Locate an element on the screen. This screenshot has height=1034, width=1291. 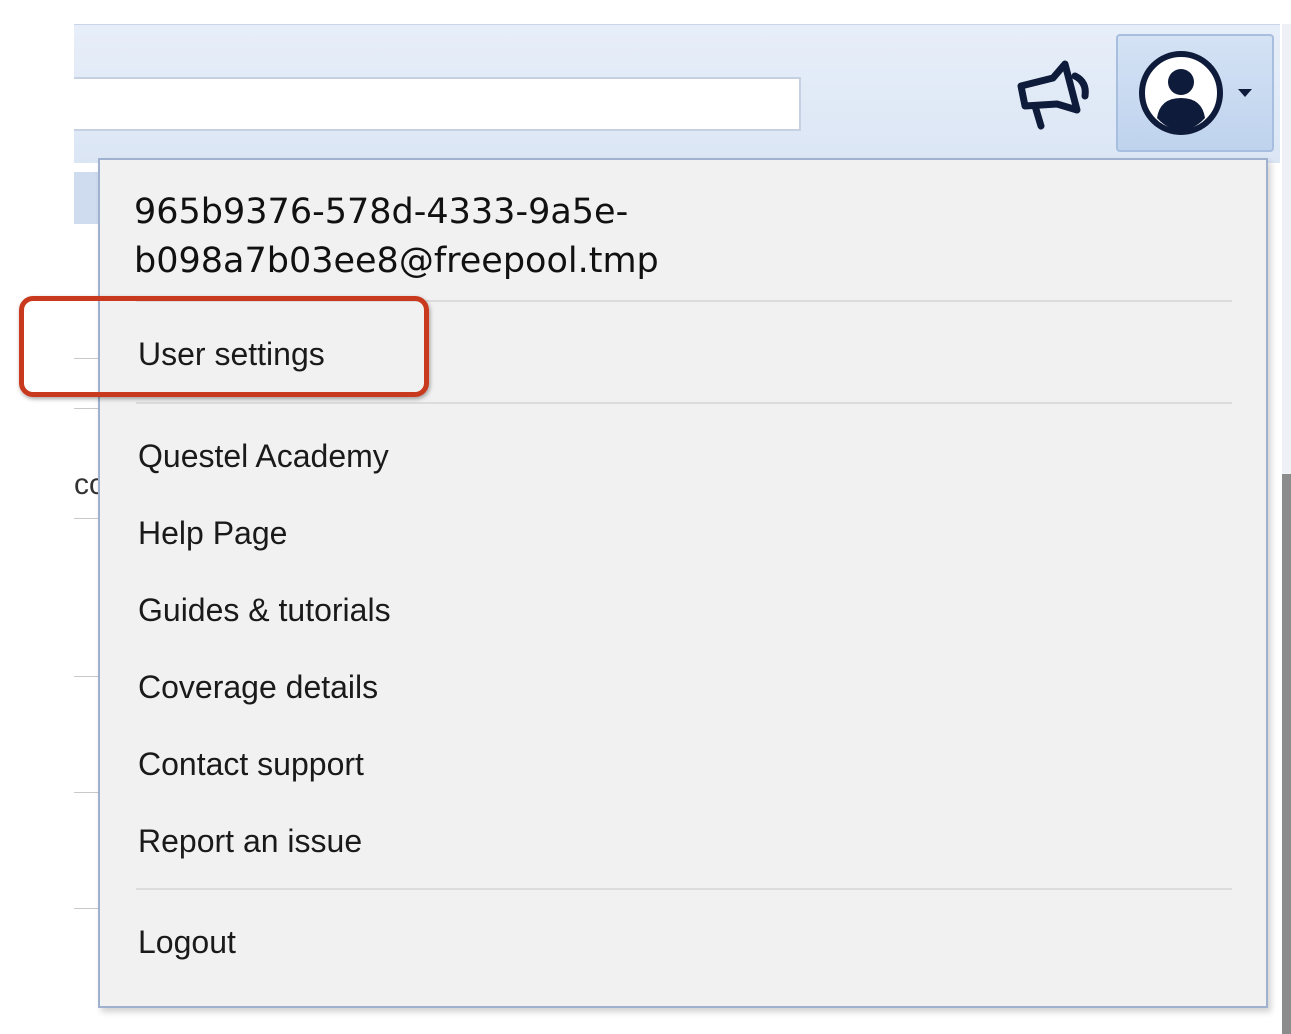
user-menu-button is located at coordinates (1195, 93).